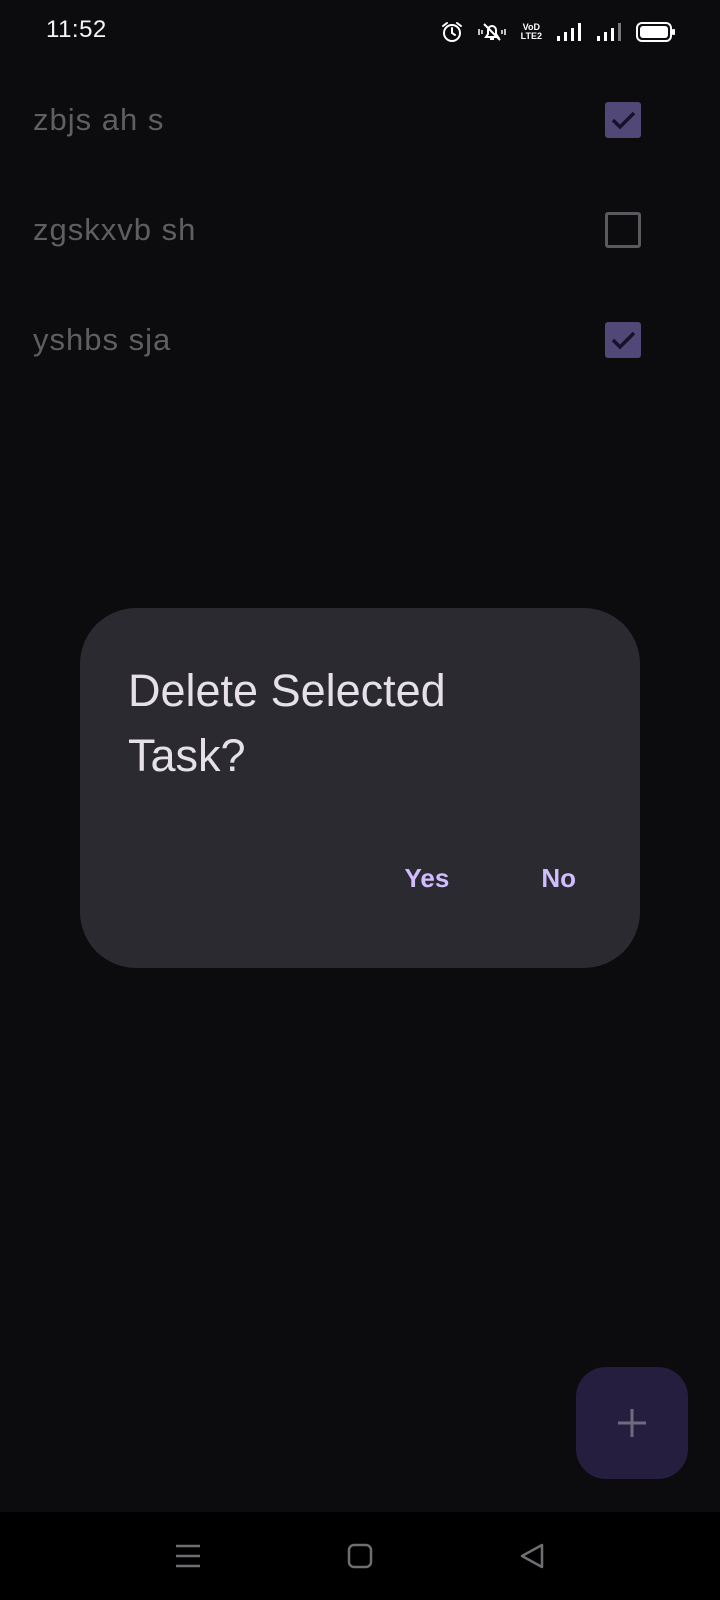  Describe the element at coordinates (287, 723) in the screenshot. I see `dialog-title: Delete Selected Task?` at that location.